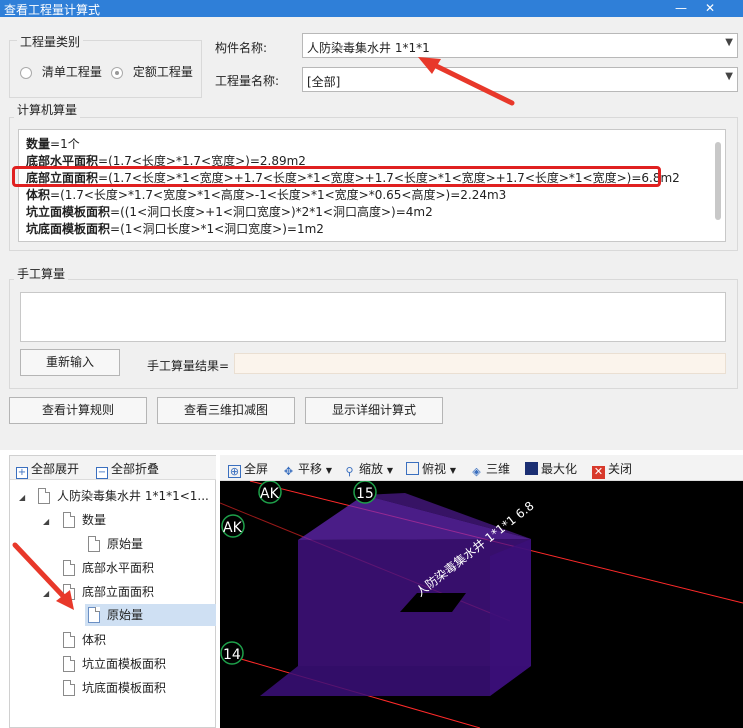 The height and width of the screenshot is (728, 743). What do you see at coordinates (598, 472) in the screenshot?
I see `close-icon: ✕` at bounding box center [598, 472].